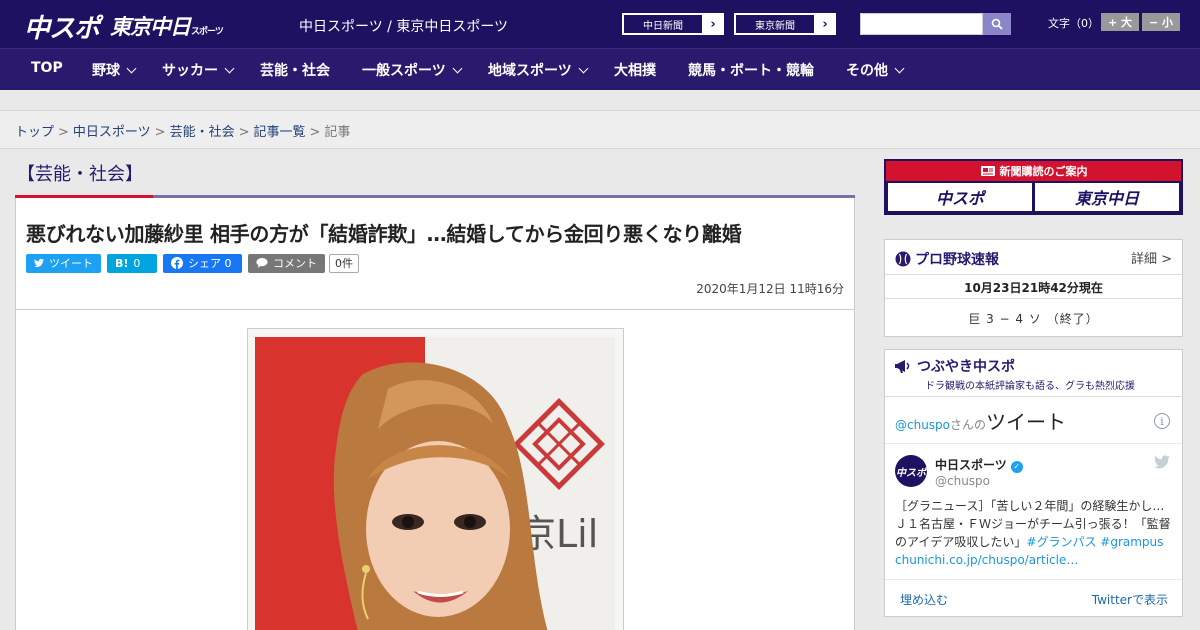 The height and width of the screenshot is (630, 1200). What do you see at coordinates (280, 132) in the screenshot?
I see `breadcrumb-article-list: 記事一覧` at bounding box center [280, 132].